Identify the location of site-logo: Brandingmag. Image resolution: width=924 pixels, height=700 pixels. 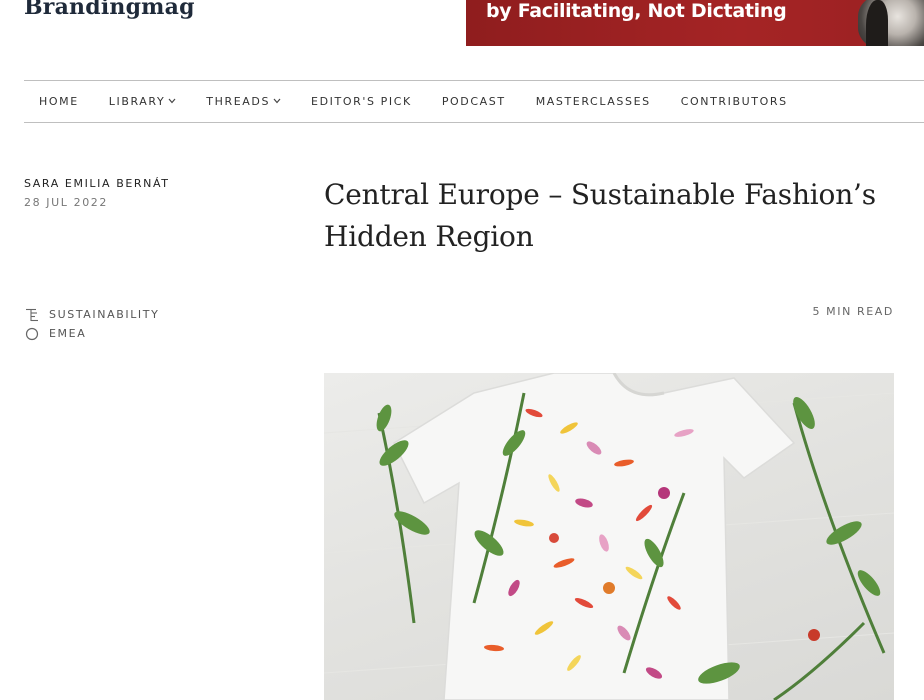
(109, 10).